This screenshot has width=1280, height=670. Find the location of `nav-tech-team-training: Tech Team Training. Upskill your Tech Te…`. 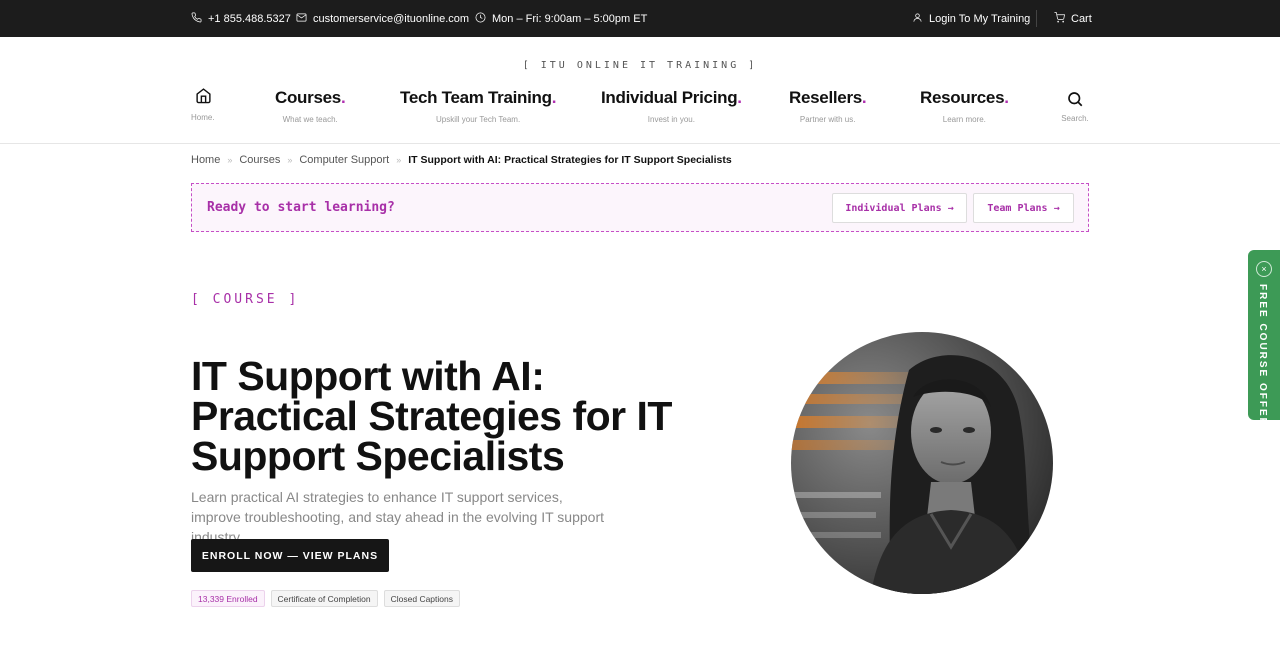

nav-tech-team-training: Tech Team Training. Upskill your Tech Te… is located at coordinates (478, 106).